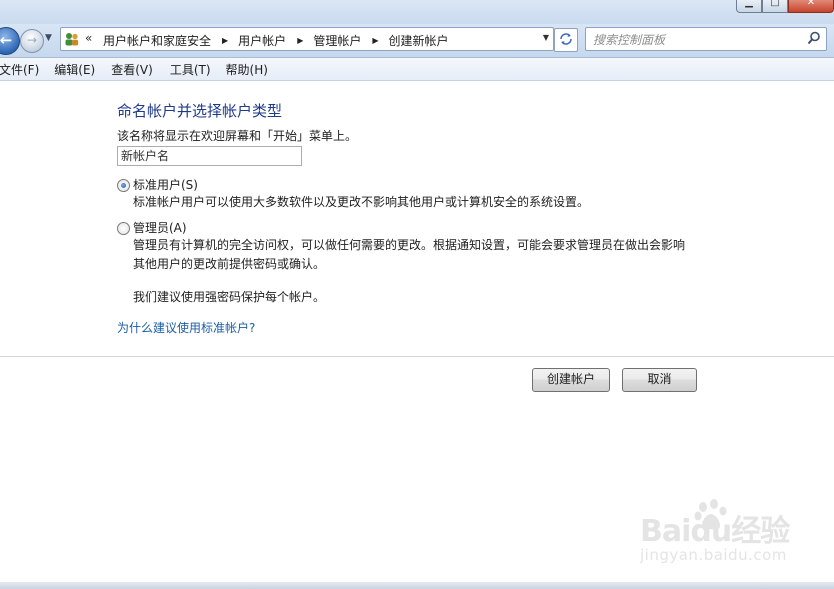 The image size is (834, 589). Describe the element at coordinates (237, 136) in the screenshot. I see `name-description: 该名称将显示在欢迎屏幕和「开始」菜单上。` at that location.